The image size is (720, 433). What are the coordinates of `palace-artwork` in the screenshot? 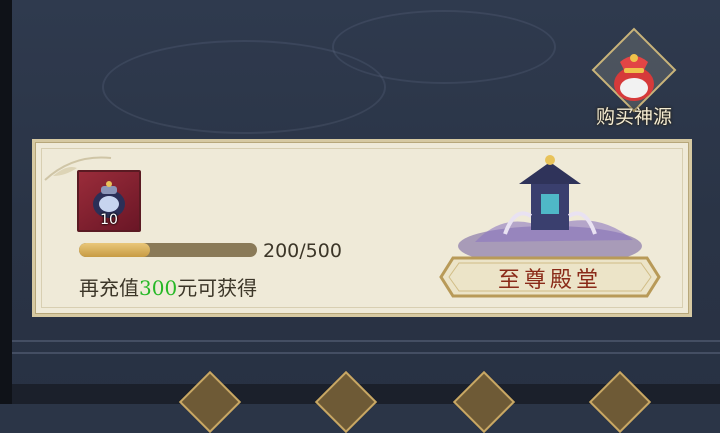 It's located at (550, 210).